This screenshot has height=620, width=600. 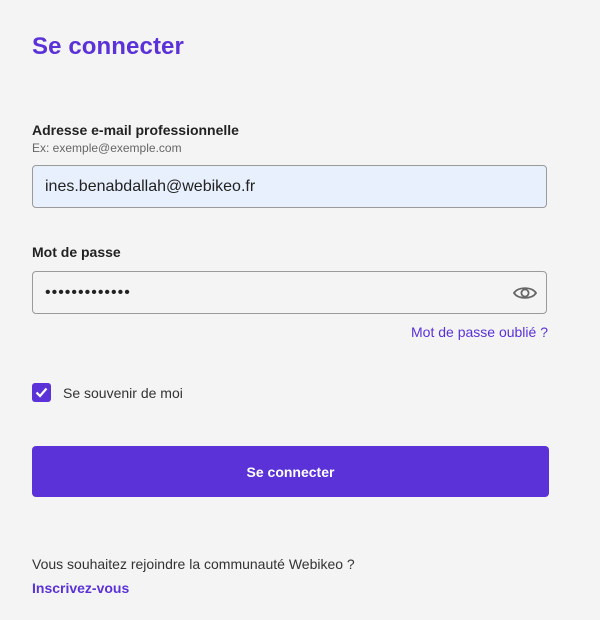 I want to click on email-label: Adresse e-mail professionnelle, so click(x=135, y=130).